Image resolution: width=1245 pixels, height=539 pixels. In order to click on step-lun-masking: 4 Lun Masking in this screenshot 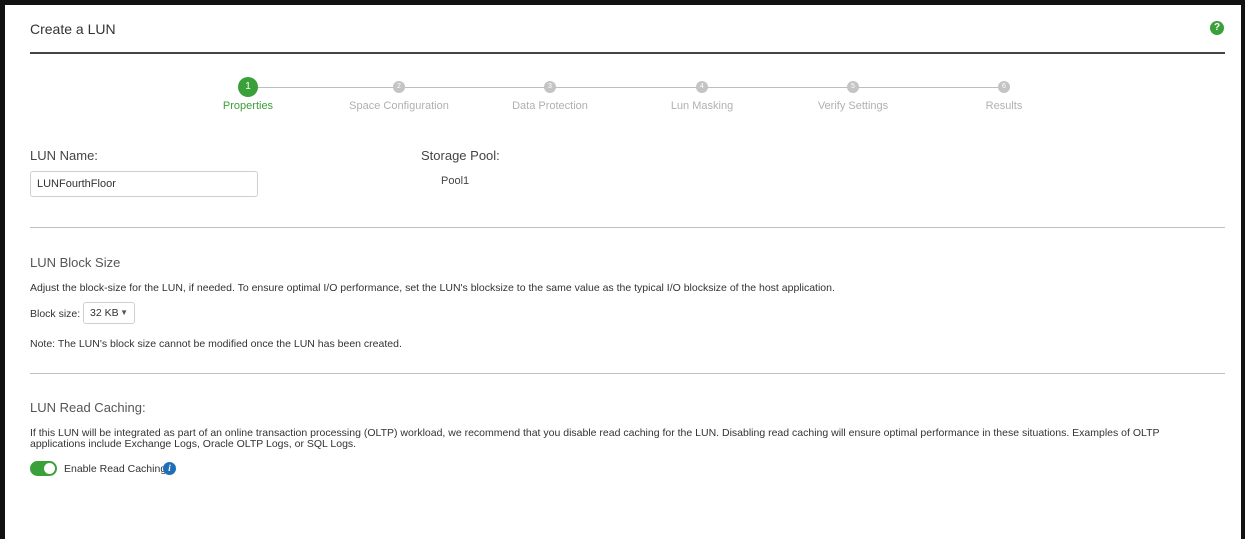, I will do `click(702, 95)`.